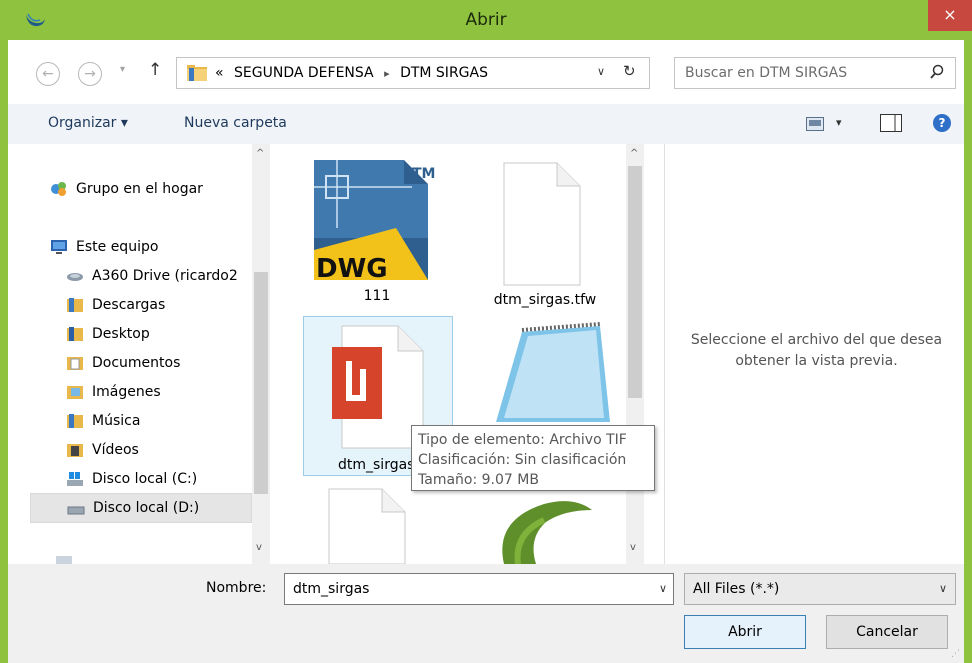 This screenshot has width=972, height=663. What do you see at coordinates (444, 73) in the screenshot?
I see `breadcrumb-item: DTM SIRGAS` at bounding box center [444, 73].